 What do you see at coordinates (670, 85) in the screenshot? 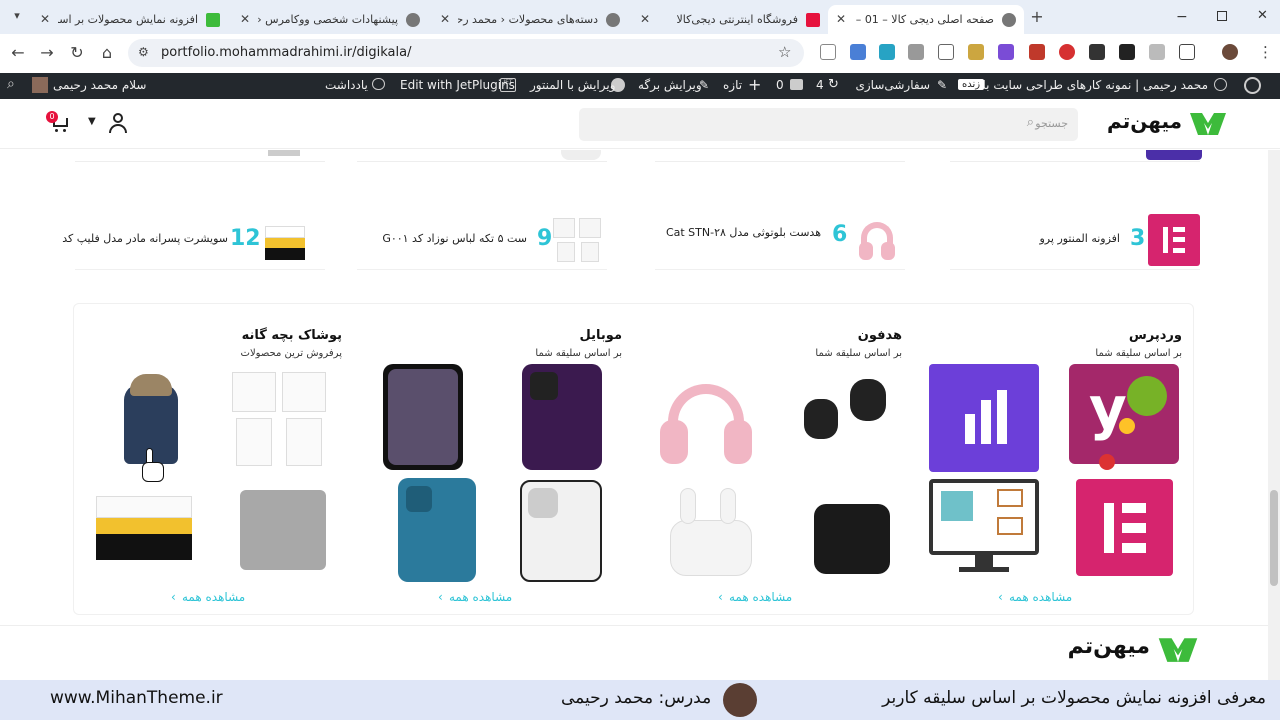
I see `wp-edit-page-link: ویرایش برگه` at bounding box center [670, 85].